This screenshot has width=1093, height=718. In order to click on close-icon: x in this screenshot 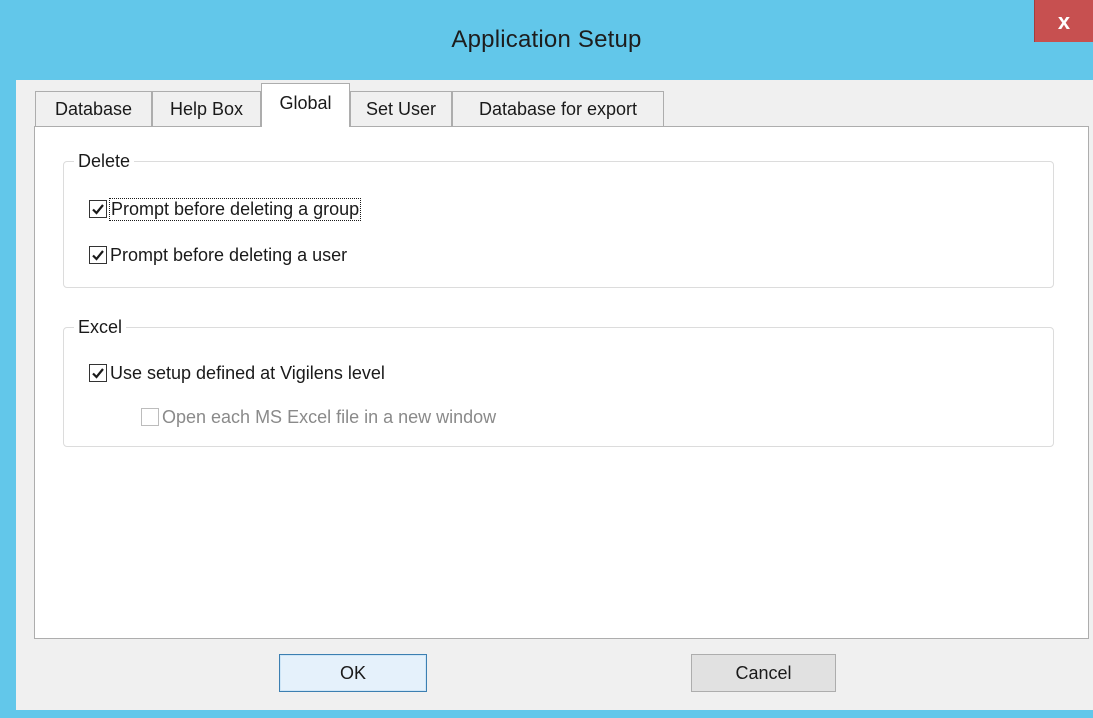, I will do `click(1064, 21)`.